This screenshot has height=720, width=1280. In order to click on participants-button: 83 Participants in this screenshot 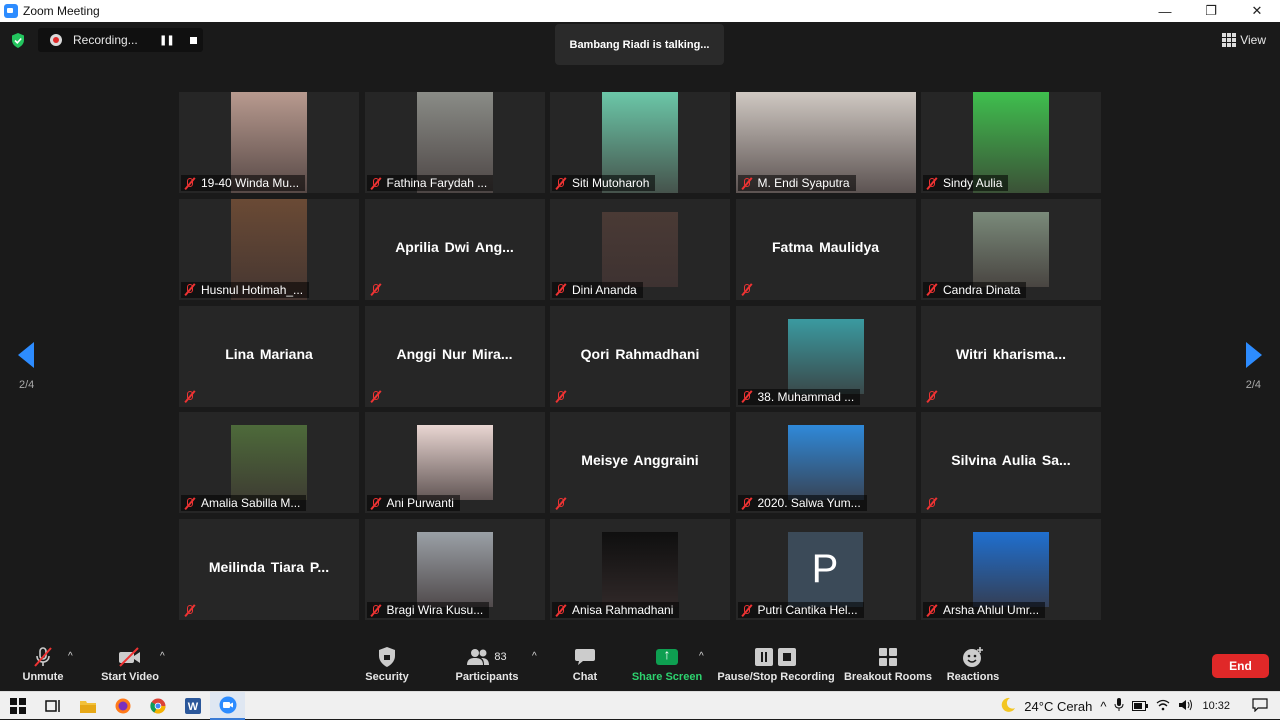, I will do `click(487, 664)`.